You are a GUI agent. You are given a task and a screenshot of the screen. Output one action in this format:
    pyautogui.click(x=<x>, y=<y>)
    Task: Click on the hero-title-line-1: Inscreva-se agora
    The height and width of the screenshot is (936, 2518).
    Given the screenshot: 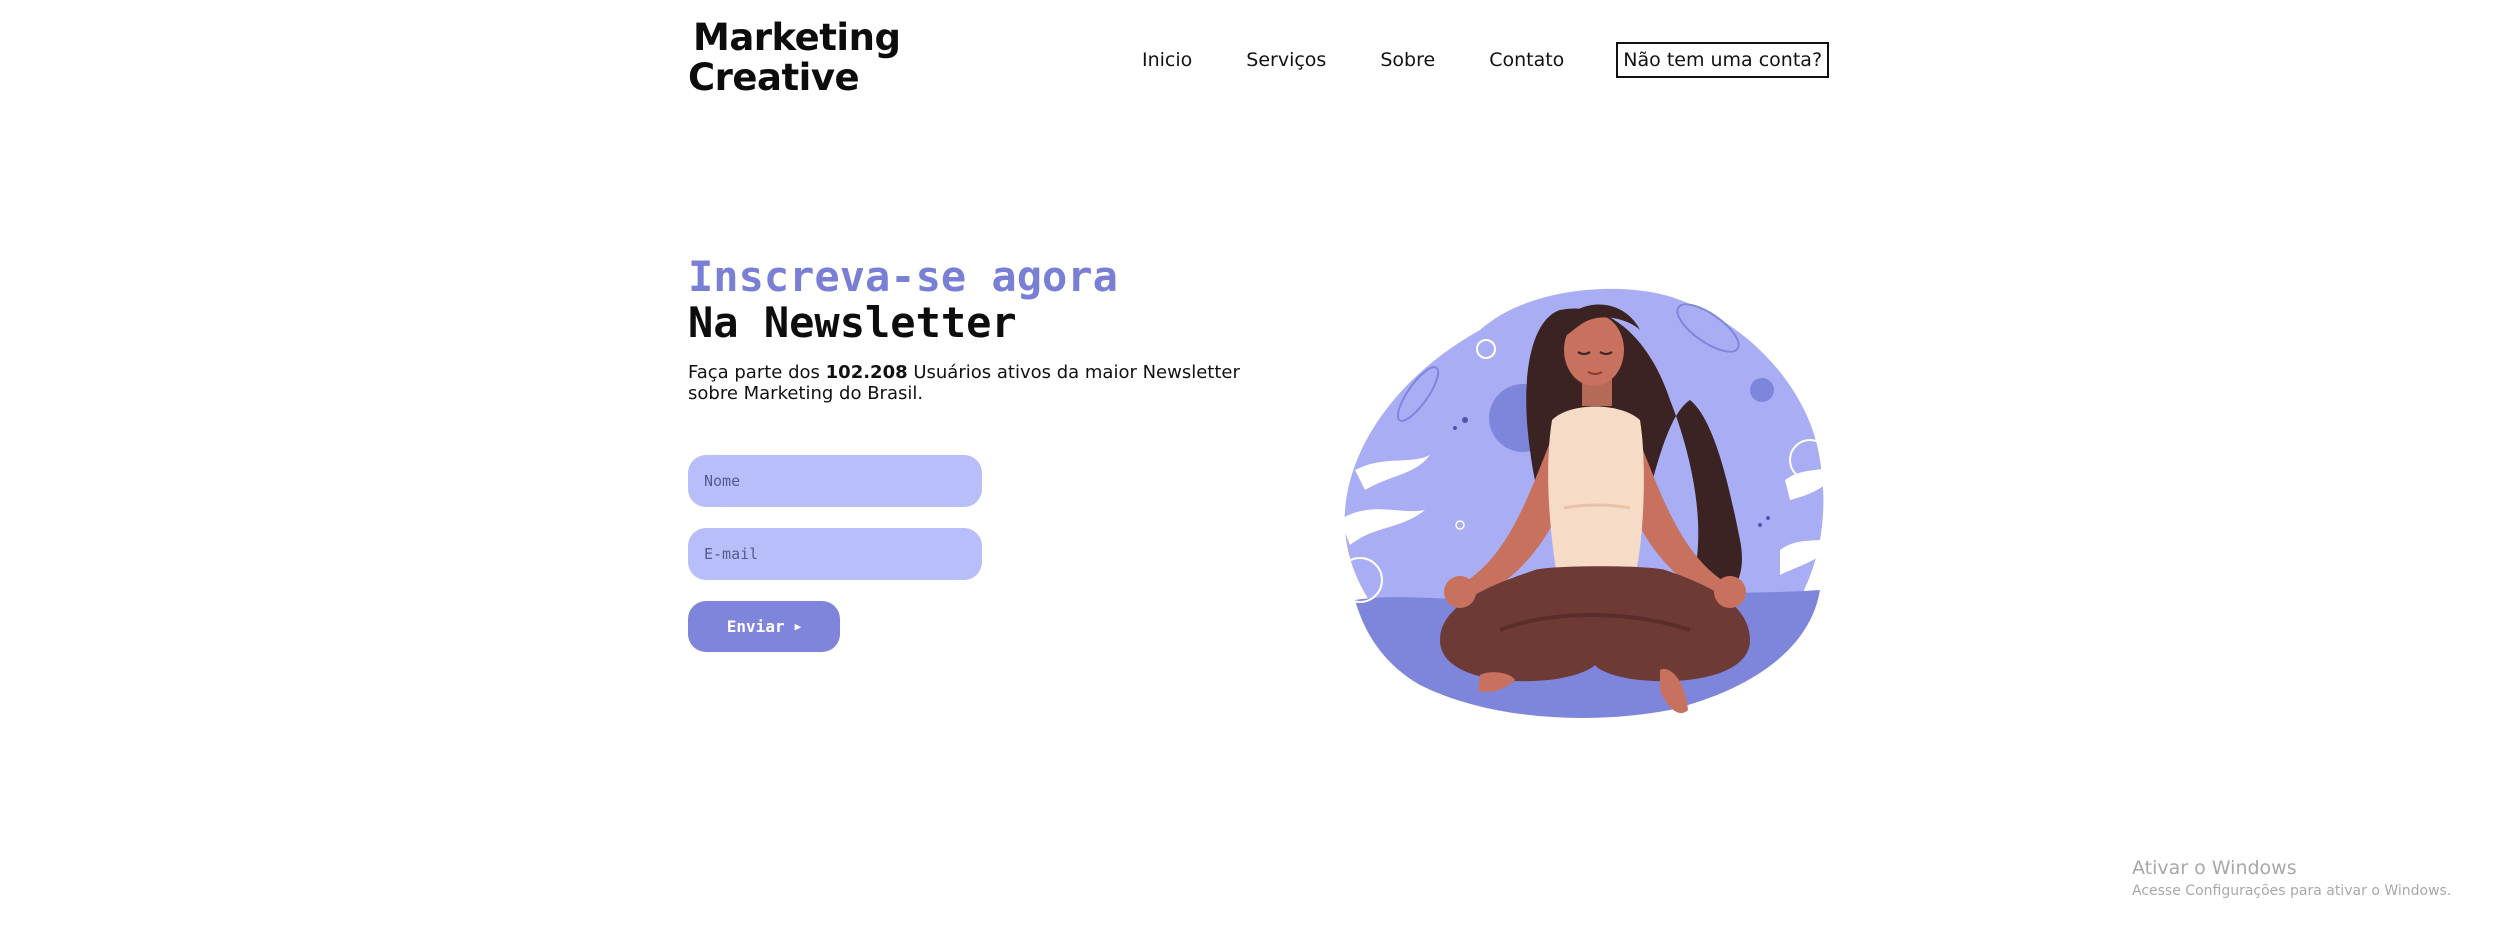 What is the action you would take?
    pyautogui.click(x=903, y=276)
    